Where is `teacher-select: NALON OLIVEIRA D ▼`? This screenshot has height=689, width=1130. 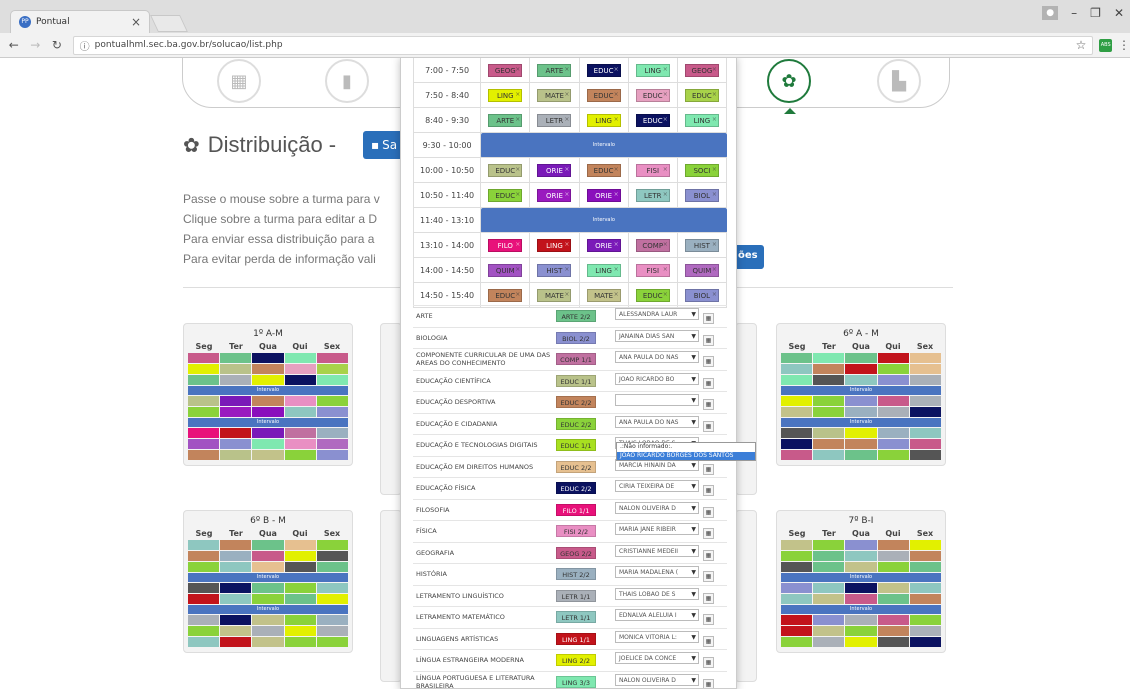
teacher-select: NALON OLIVEIRA D ▼ is located at coordinates (657, 507).